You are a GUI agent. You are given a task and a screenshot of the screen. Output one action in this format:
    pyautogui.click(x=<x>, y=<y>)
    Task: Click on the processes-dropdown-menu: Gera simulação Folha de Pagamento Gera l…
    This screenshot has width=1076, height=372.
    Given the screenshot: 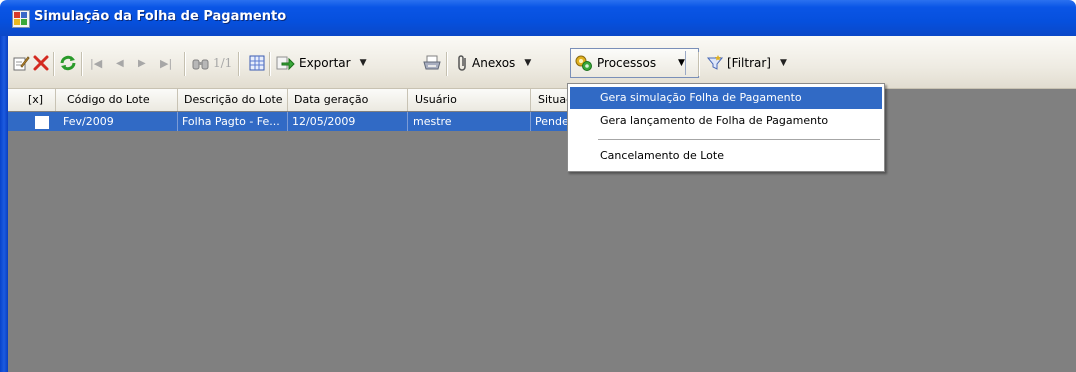 What is the action you would take?
    pyautogui.click(x=726, y=127)
    